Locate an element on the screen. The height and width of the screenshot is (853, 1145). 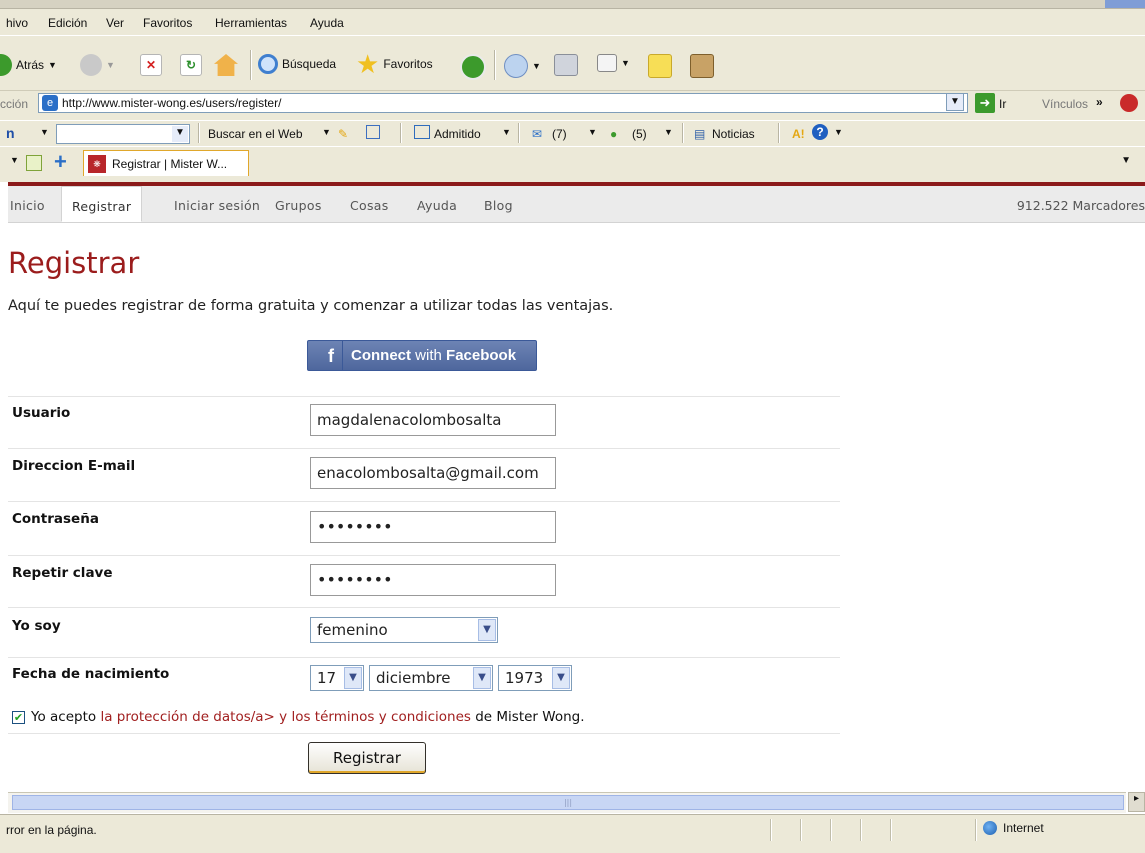
nav-cosas: Cosas is located at coordinates (369, 205).